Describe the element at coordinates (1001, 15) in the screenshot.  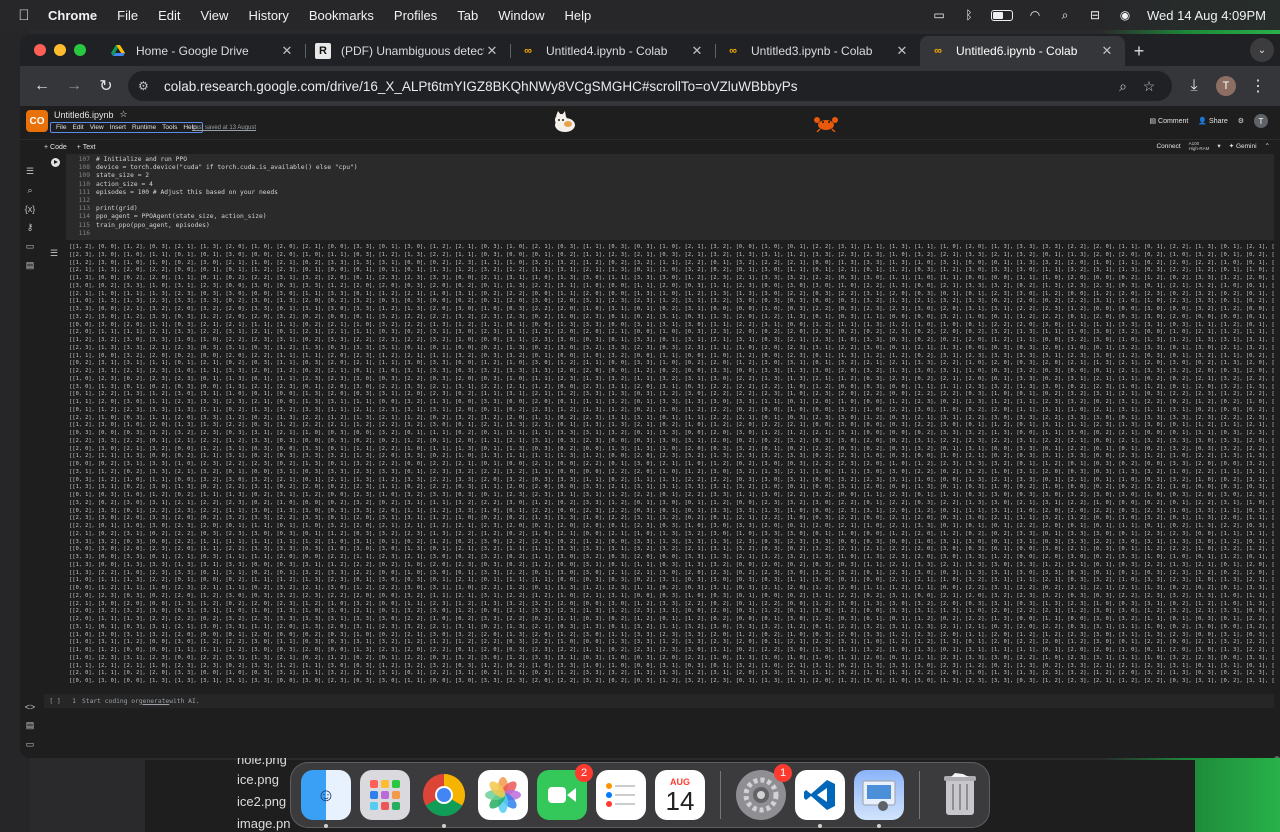
I see `battery-icon` at that location.